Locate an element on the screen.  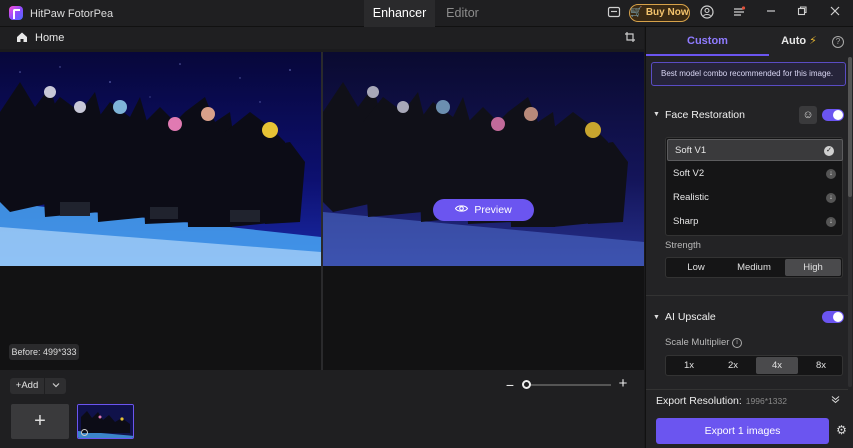
zoom-in-button: + is located at coordinates (623, 383).